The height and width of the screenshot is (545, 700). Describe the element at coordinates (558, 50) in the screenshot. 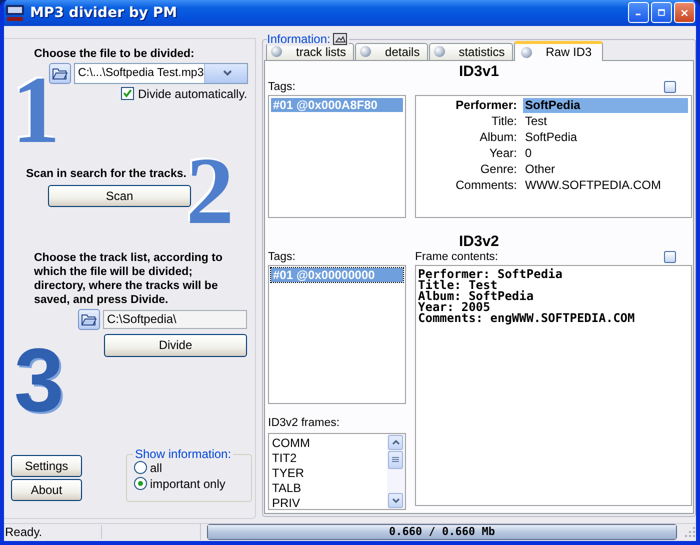

I see `tab: Raw ID3` at that location.